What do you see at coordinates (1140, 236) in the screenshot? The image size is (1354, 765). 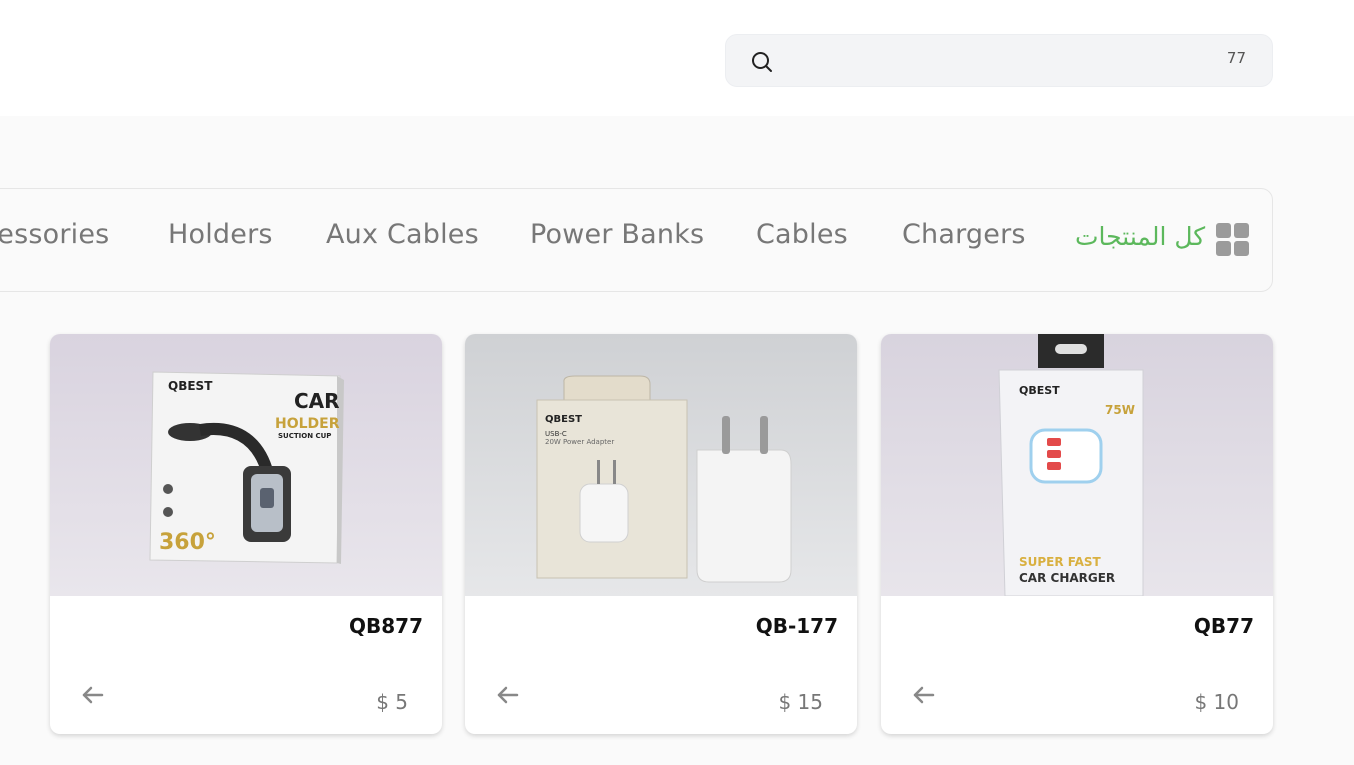 I see `tab-all-products: كل المنتجات` at bounding box center [1140, 236].